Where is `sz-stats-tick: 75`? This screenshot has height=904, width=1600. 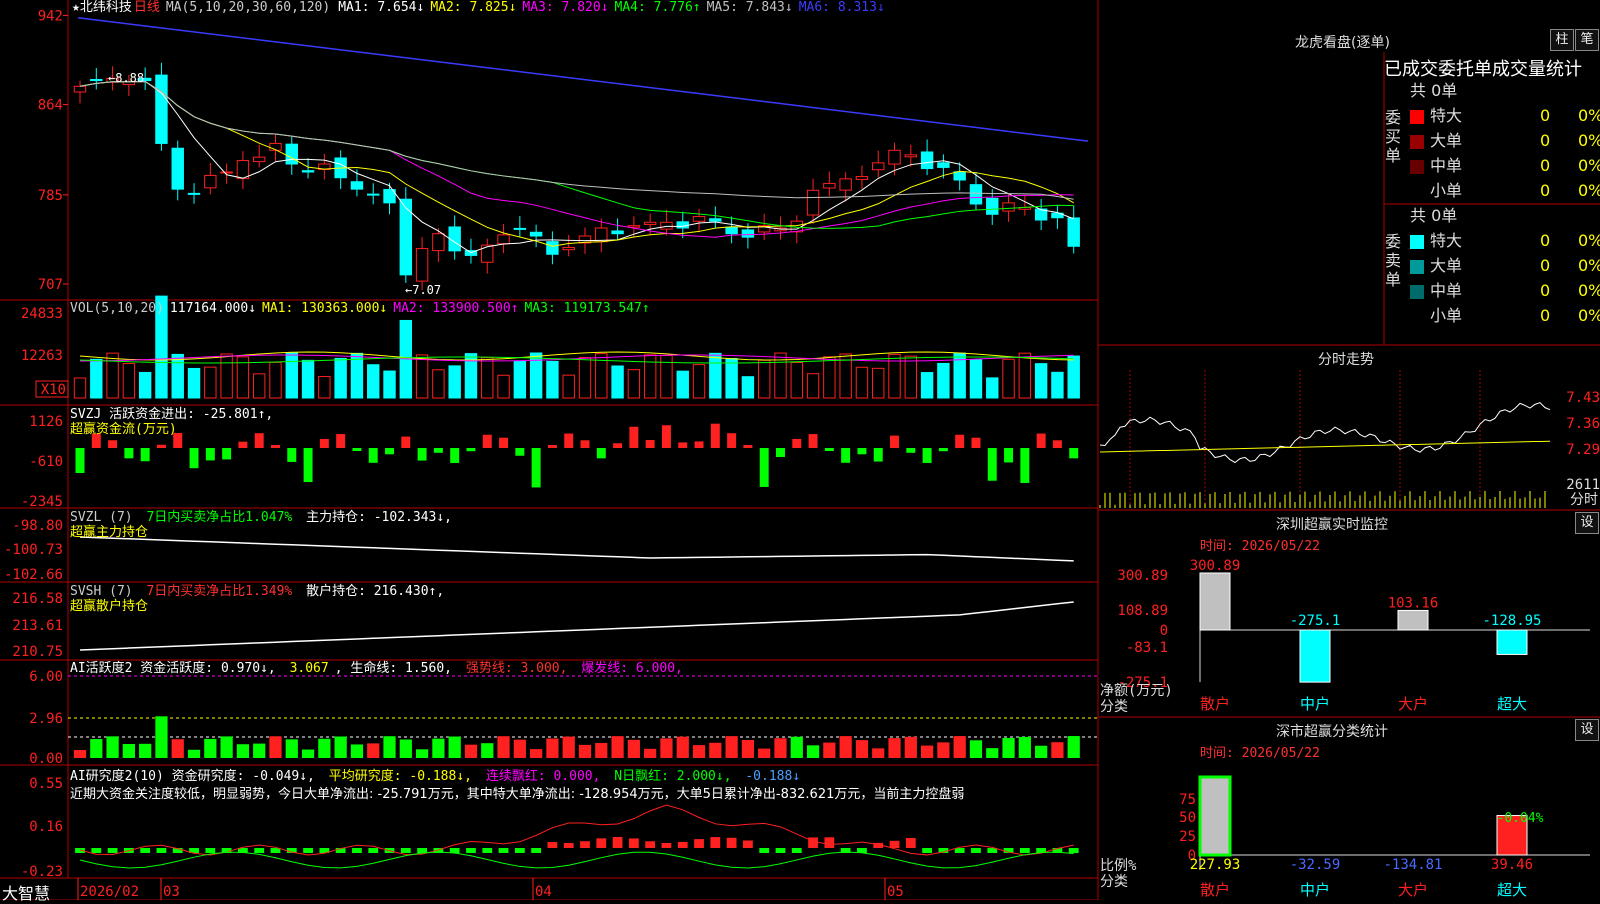
sz-stats-tick: 75 is located at coordinates (1187, 800).